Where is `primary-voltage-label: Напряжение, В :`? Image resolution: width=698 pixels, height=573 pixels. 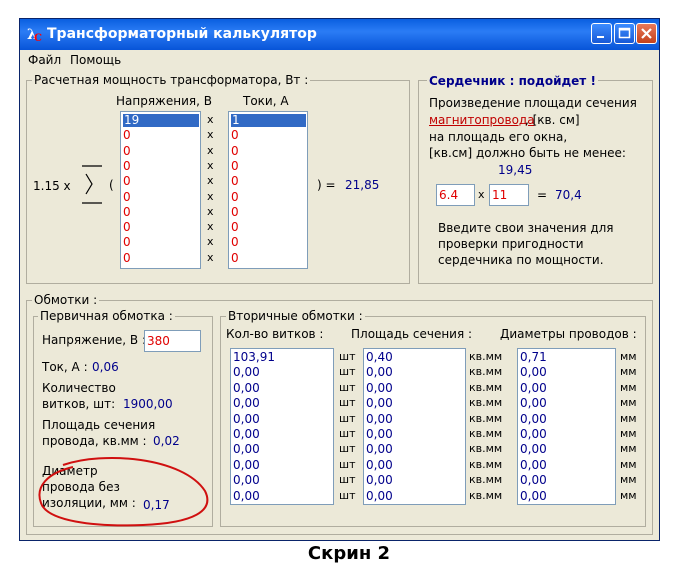 primary-voltage-label: Напряжение, В : is located at coordinates (94, 340).